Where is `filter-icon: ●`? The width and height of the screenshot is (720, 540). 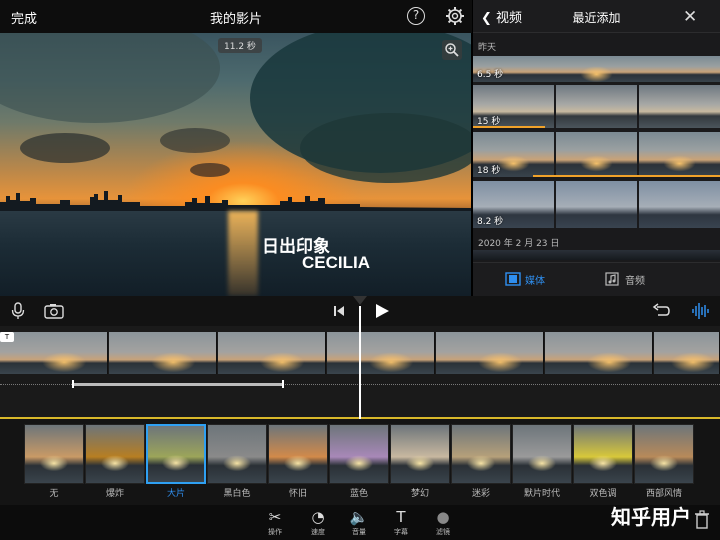
filter-icon: ● is located at coordinates (443, 517).